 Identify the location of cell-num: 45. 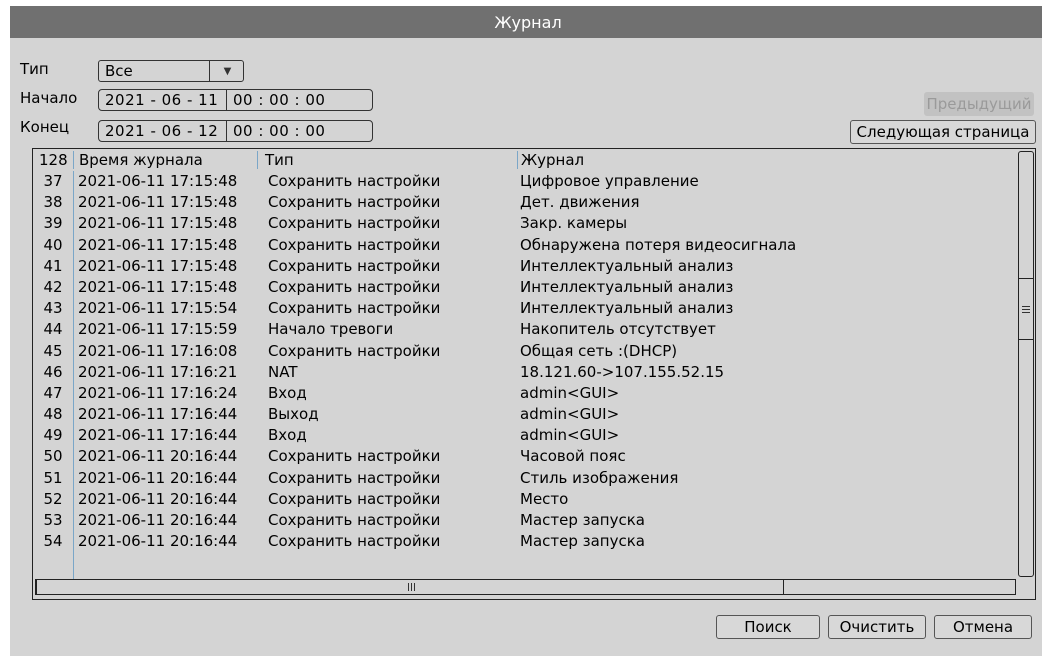
(53, 350).